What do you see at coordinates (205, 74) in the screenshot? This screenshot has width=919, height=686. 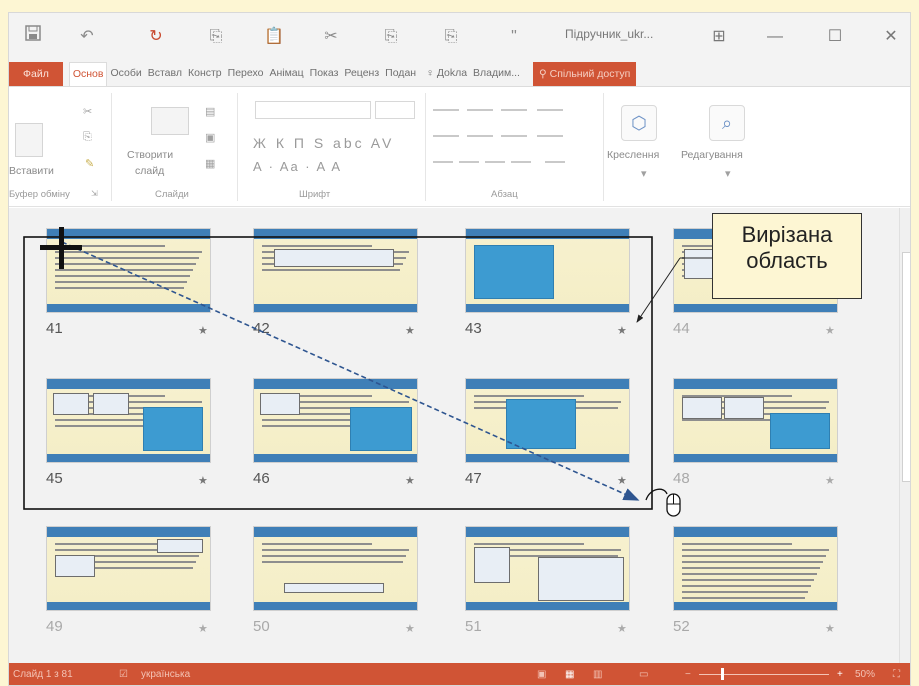 I see `tab-design: Констр` at bounding box center [205, 74].